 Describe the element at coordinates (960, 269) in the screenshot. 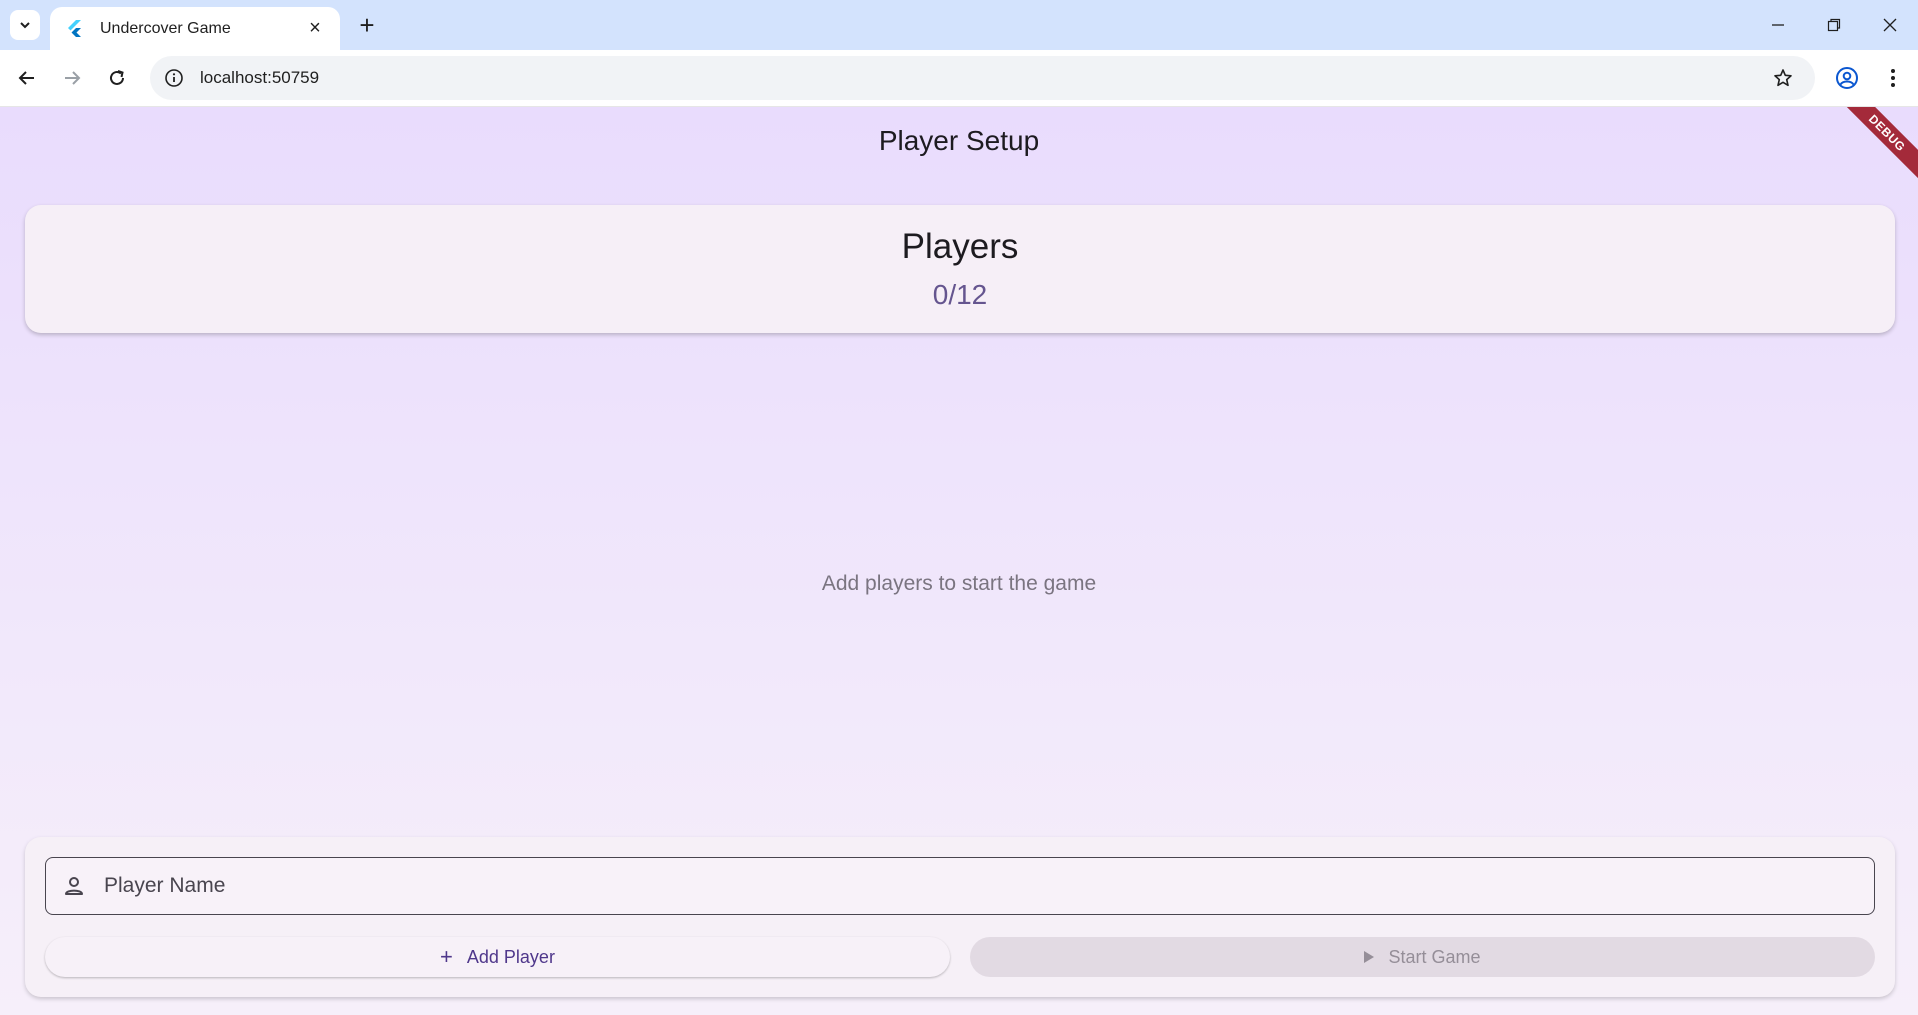

I see `players-card: Players 0/12` at that location.